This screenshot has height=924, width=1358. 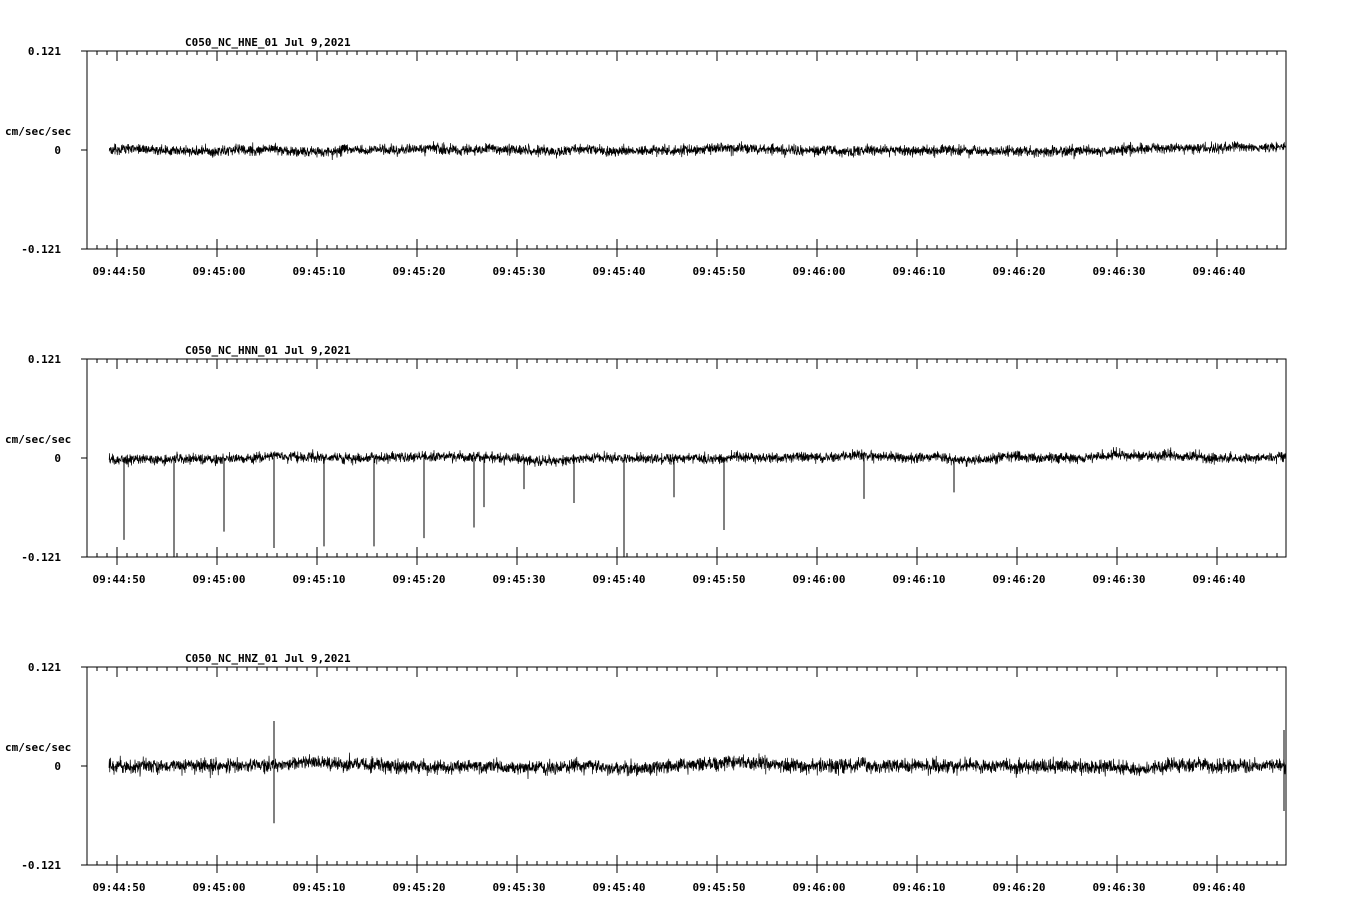 I want to click on panel-title: C050_NC_HNN_01 Jul 9,2021, so click(x=268, y=350).